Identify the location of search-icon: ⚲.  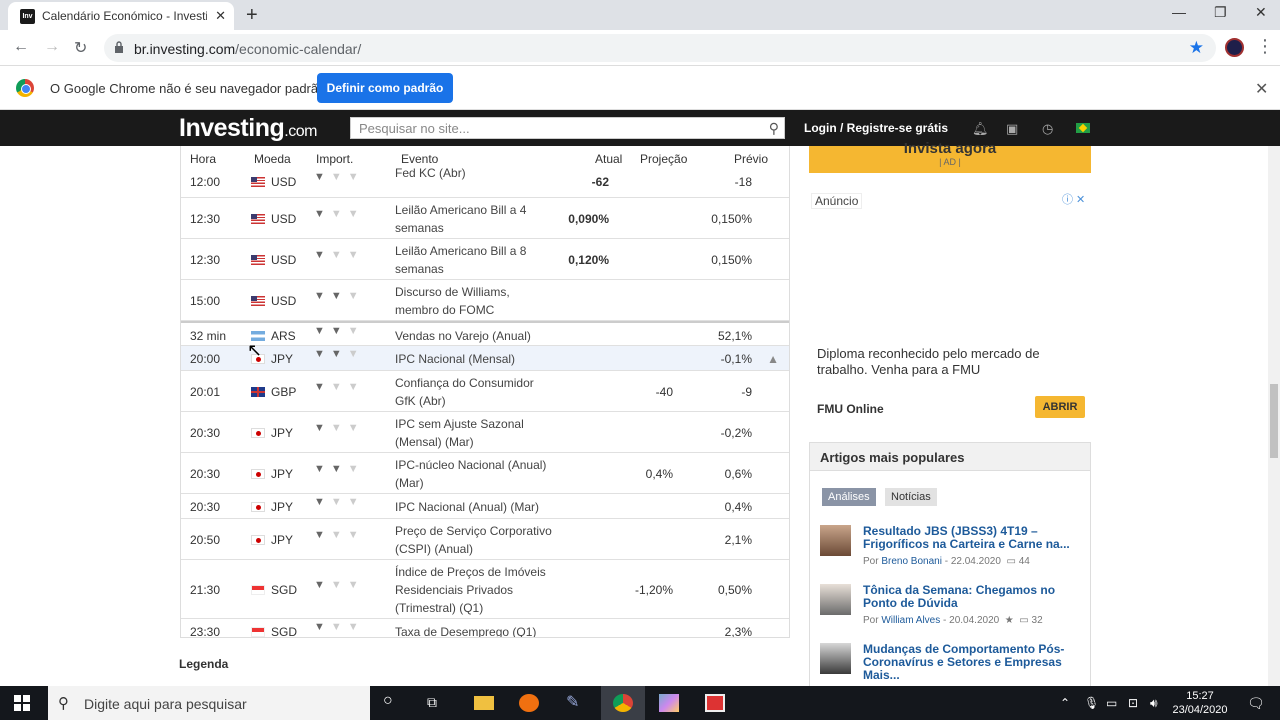
(774, 128).